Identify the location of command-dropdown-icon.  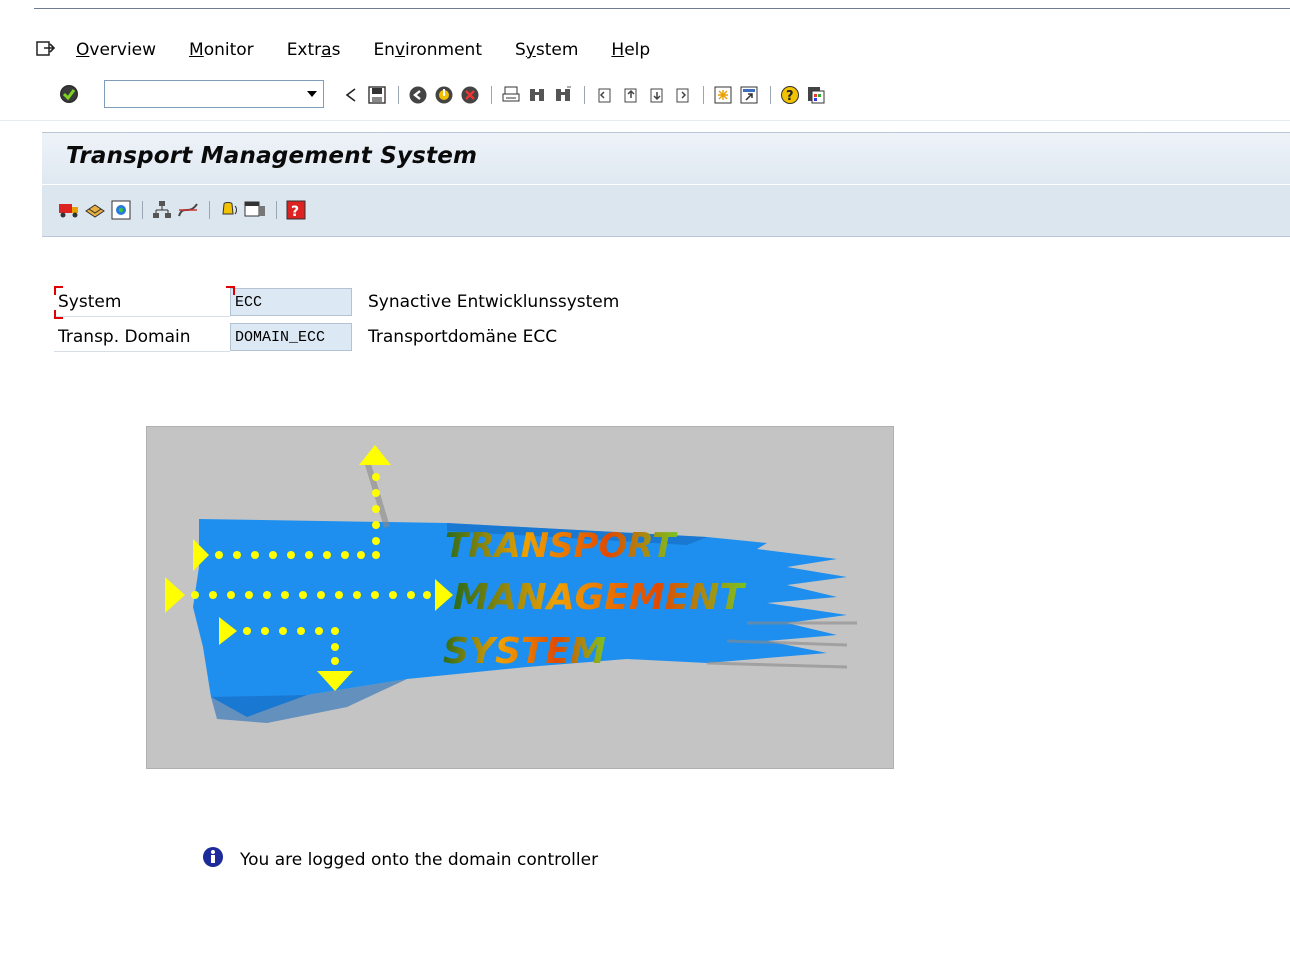
(312, 94).